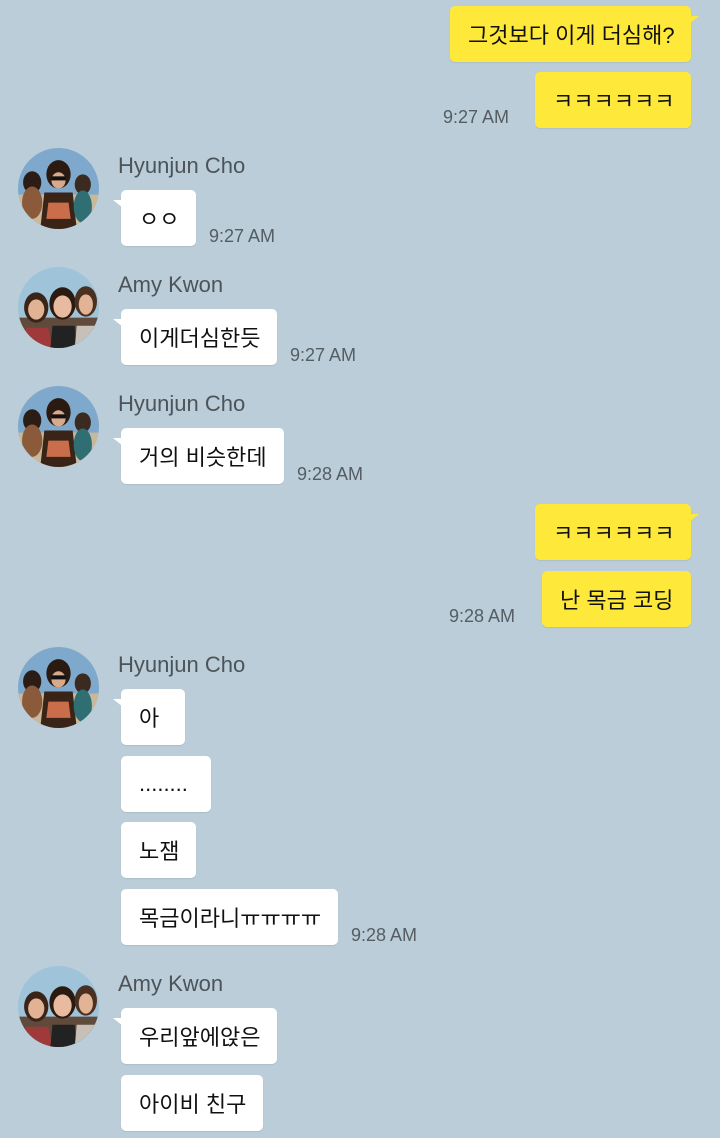 The height and width of the screenshot is (1138, 720). I want to click on message-text: 아, so click(149, 718).